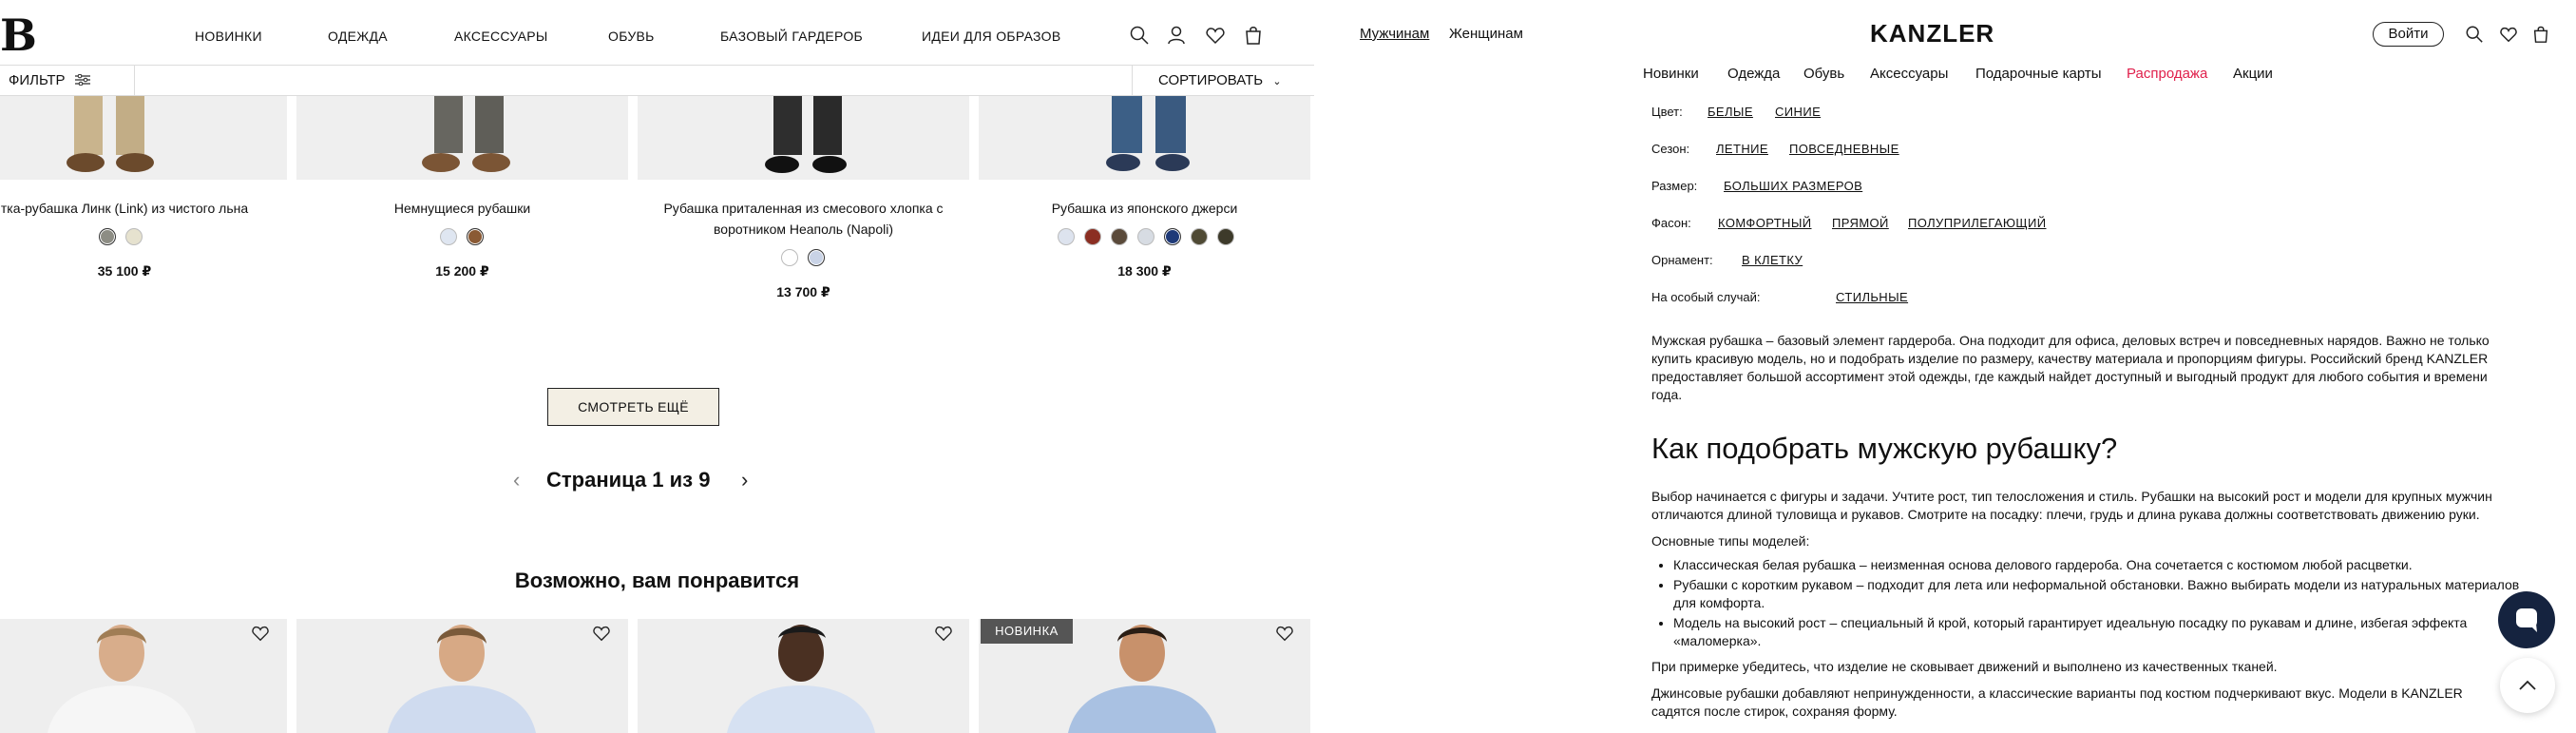  What do you see at coordinates (1932, 33) in the screenshot?
I see `kanzler-logo: KANZLER` at bounding box center [1932, 33].